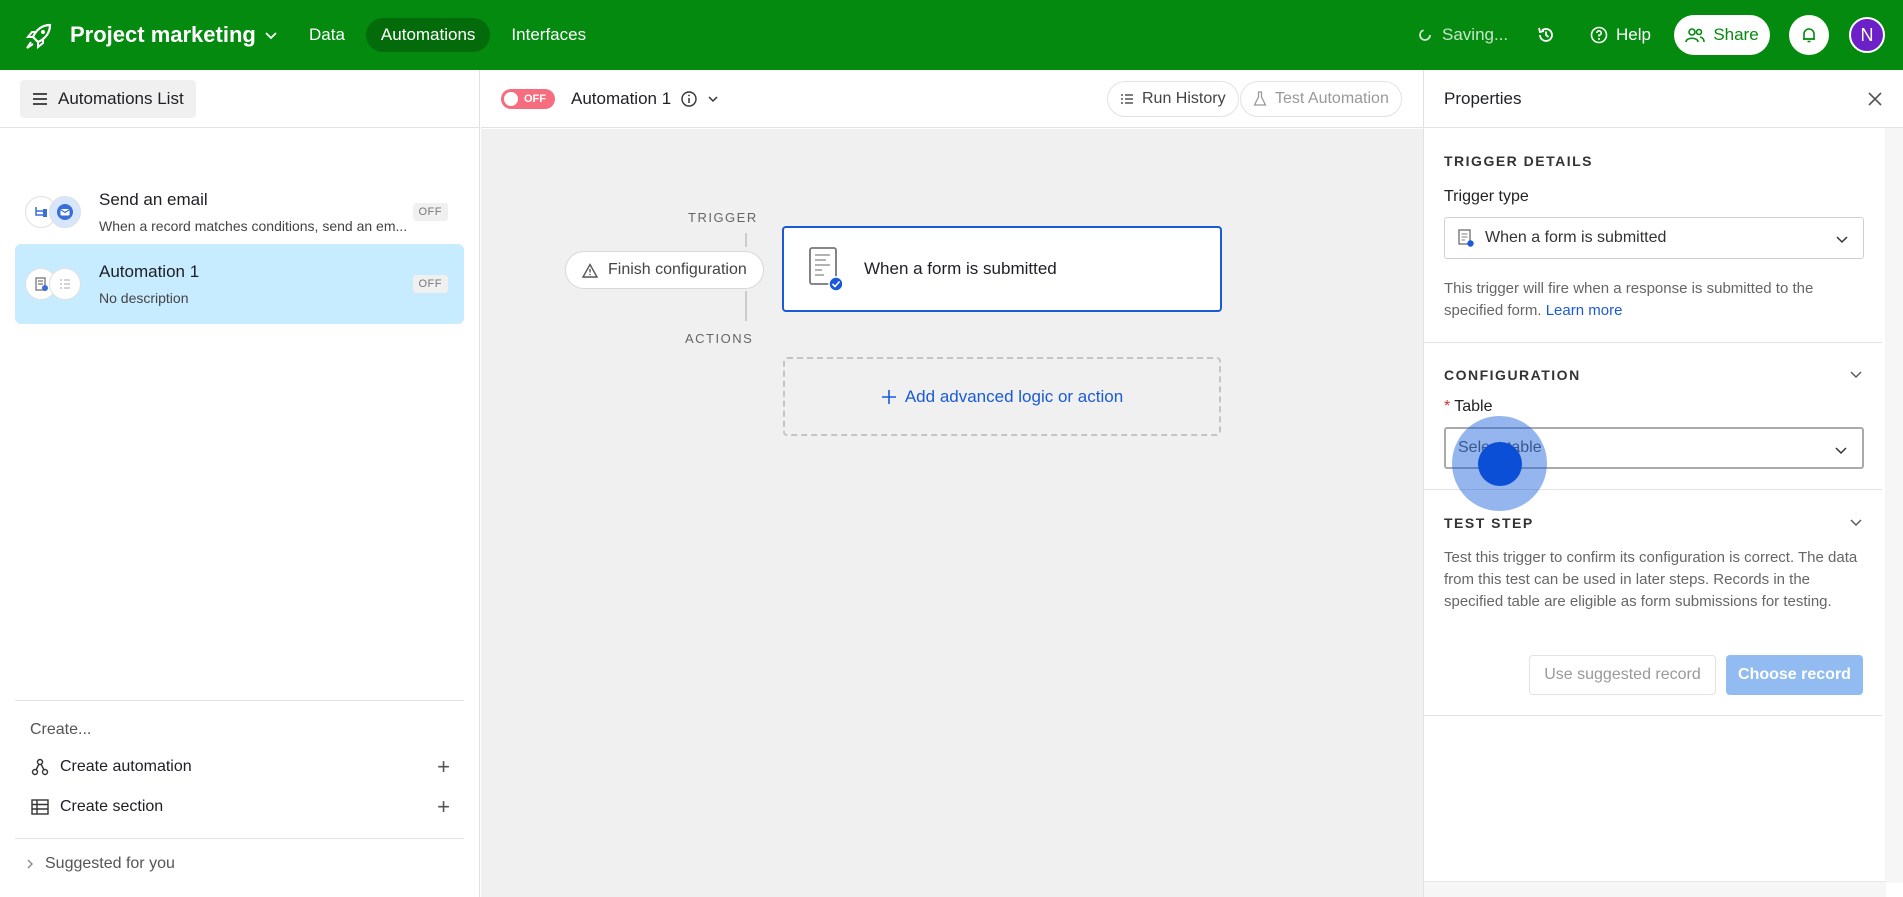 This screenshot has width=1903, height=897. I want to click on add-action-label: Add advanced logic or action, so click(1014, 396).